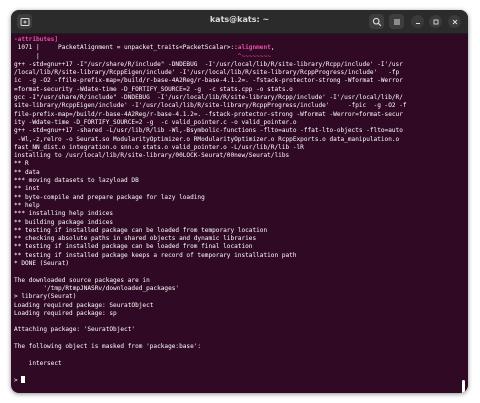  I want to click on maximize-button, so click(435, 21).